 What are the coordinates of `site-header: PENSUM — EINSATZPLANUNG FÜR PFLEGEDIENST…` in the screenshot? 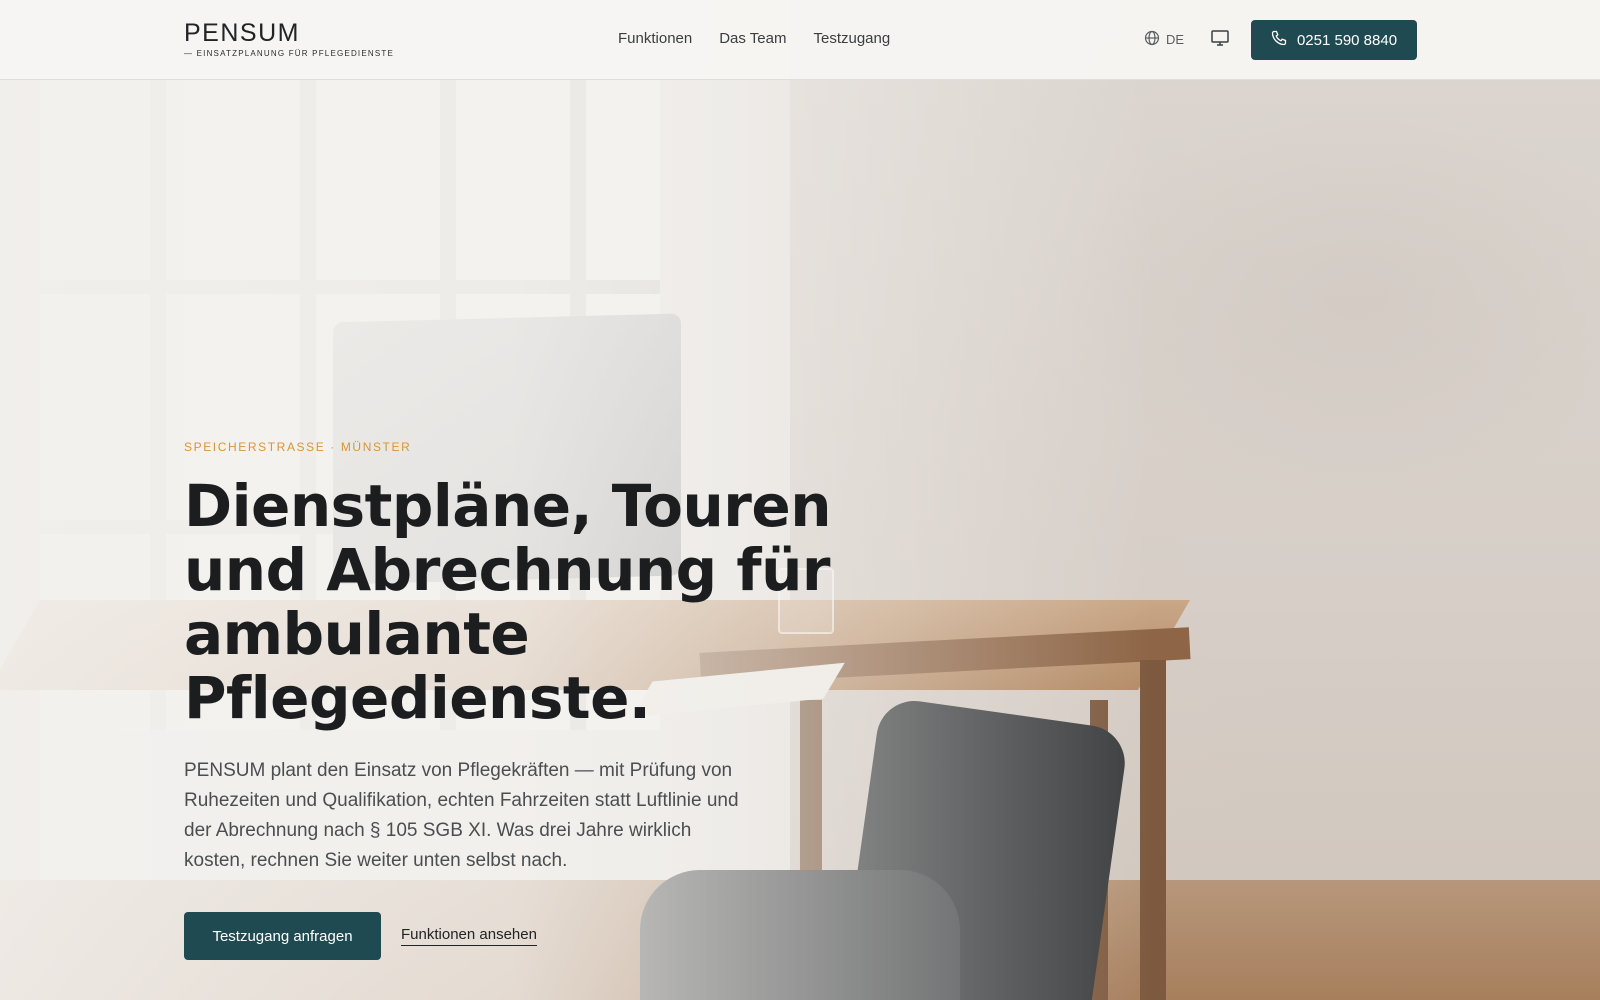 It's located at (800, 40).